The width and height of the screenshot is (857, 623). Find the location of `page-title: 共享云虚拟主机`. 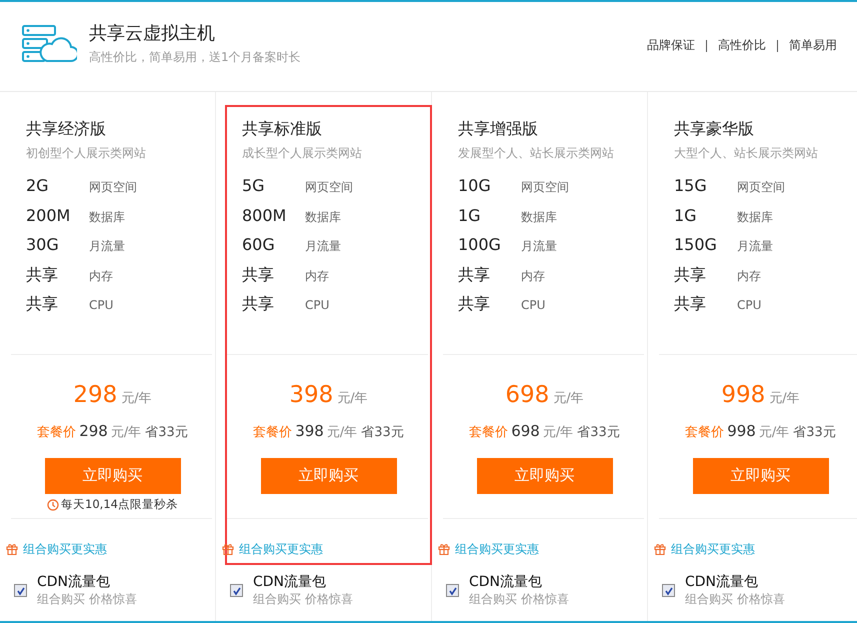

page-title: 共享云虚拟主机 is located at coordinates (152, 33).